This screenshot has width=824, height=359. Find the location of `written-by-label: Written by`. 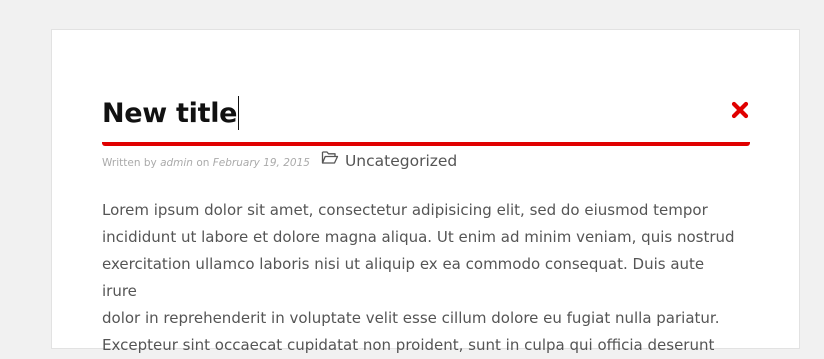

written-by-label: Written by is located at coordinates (129, 163).